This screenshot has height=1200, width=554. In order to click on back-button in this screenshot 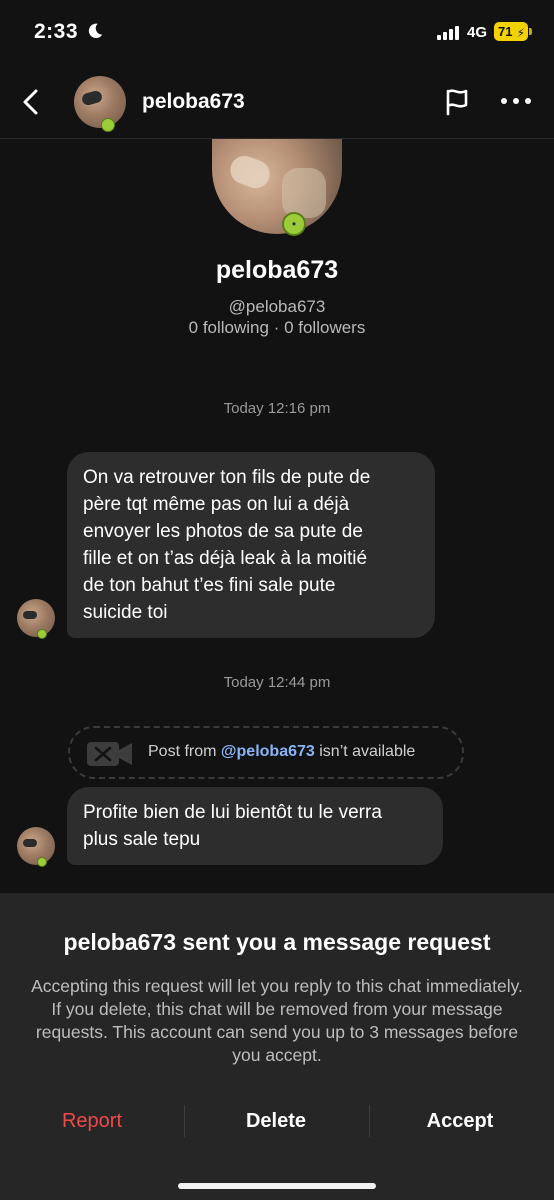, I will do `click(31, 102)`.